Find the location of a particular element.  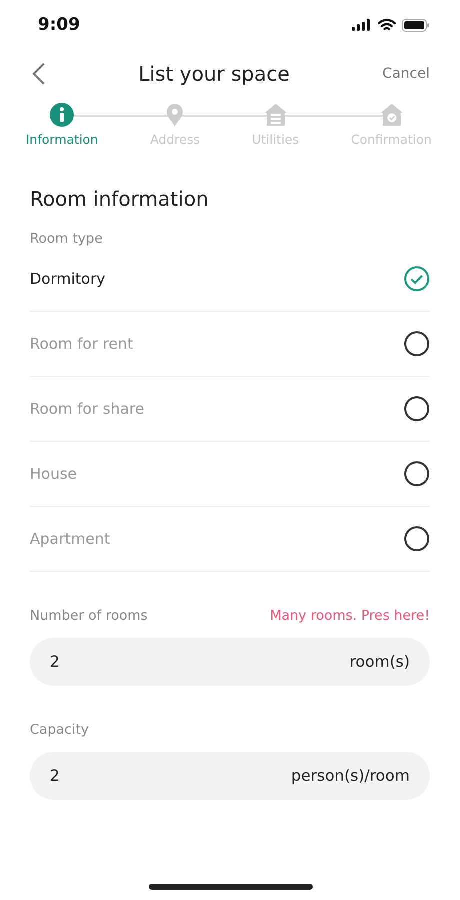

step-tab: Information is located at coordinates (62, 124).